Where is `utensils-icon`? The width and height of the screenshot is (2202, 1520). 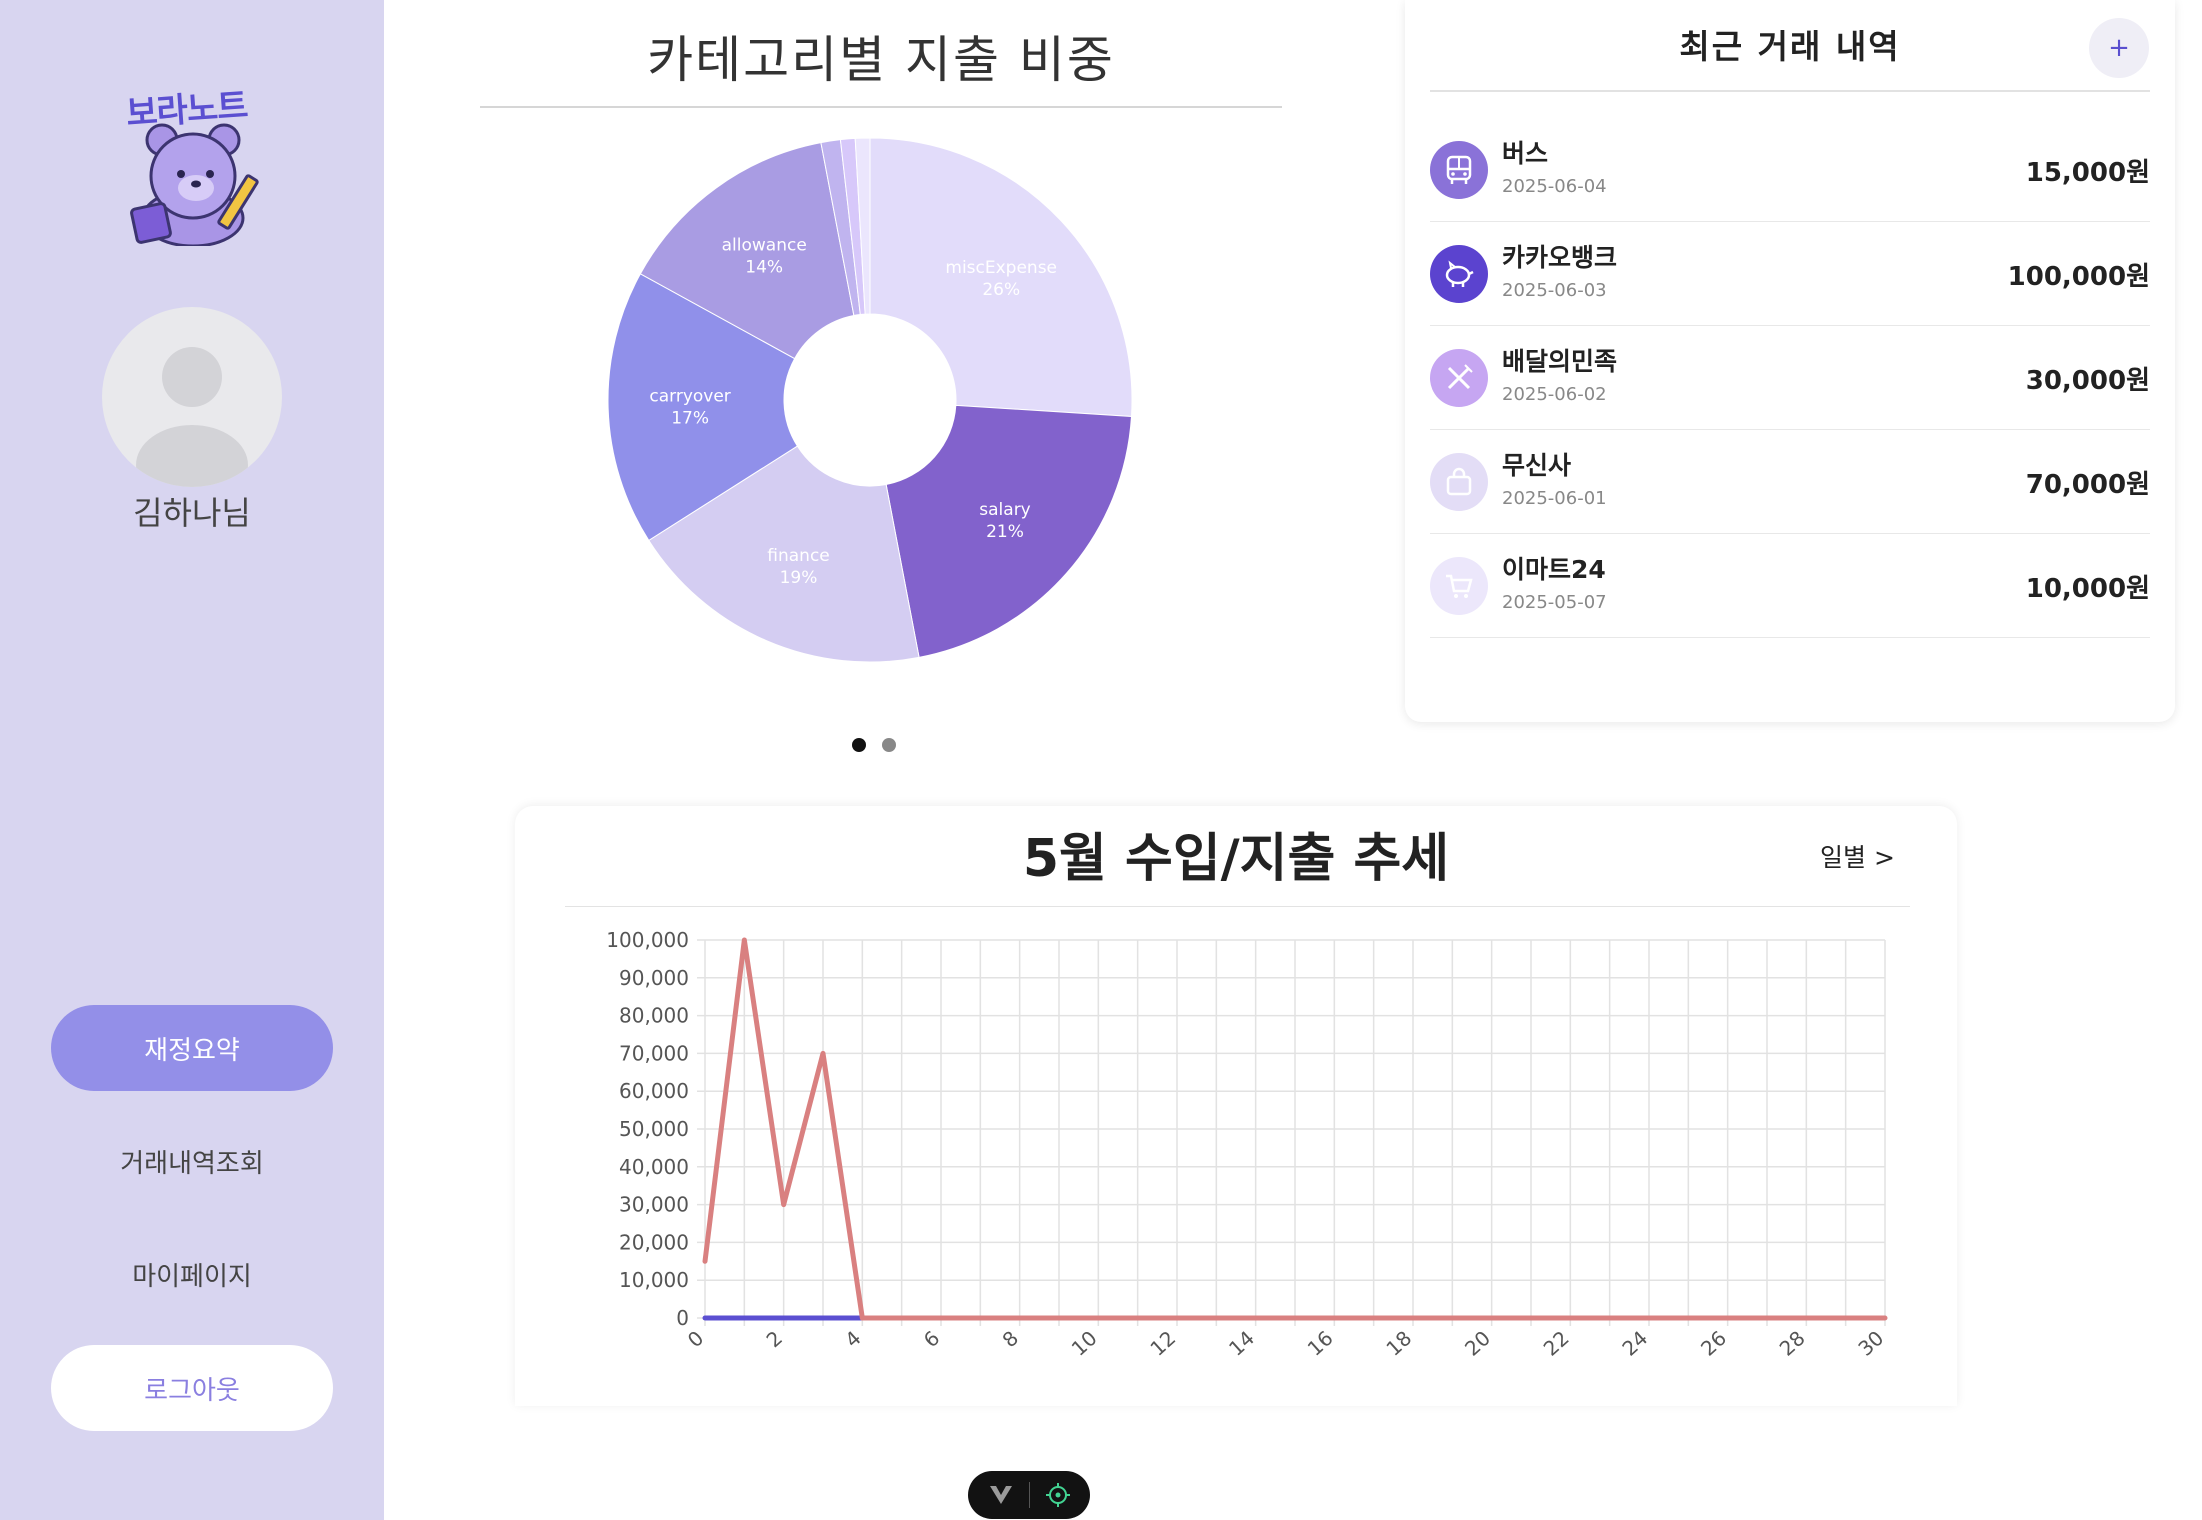 utensils-icon is located at coordinates (1459, 378).